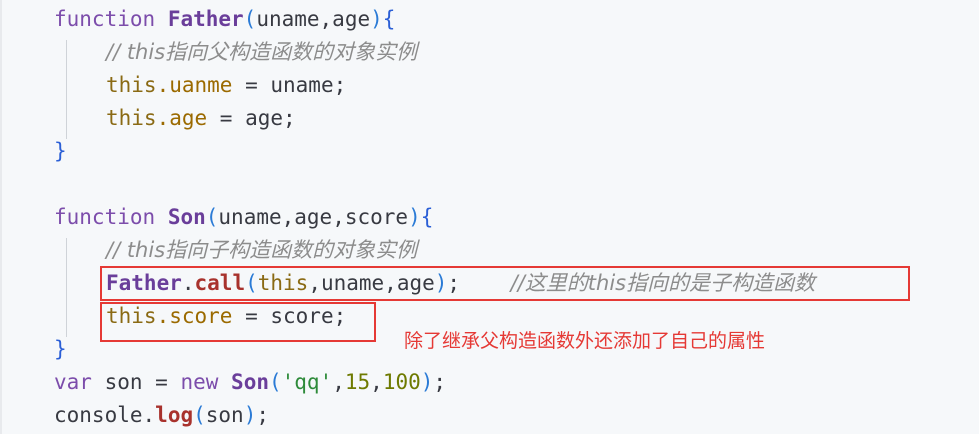 The image size is (979, 434). What do you see at coordinates (262, 52) in the screenshot?
I see `code-line-2: // this指向父构造函数的对象实例` at bounding box center [262, 52].